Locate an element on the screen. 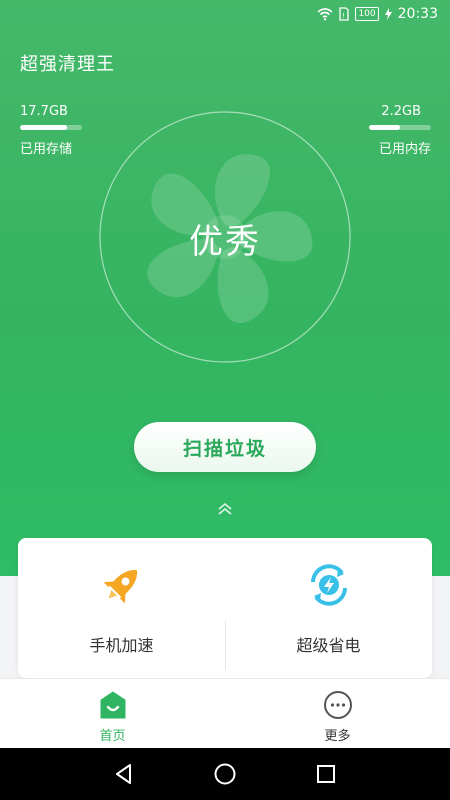 This screenshot has width=450, height=800. status-bar: ! 100 20:33 is located at coordinates (225, 15).